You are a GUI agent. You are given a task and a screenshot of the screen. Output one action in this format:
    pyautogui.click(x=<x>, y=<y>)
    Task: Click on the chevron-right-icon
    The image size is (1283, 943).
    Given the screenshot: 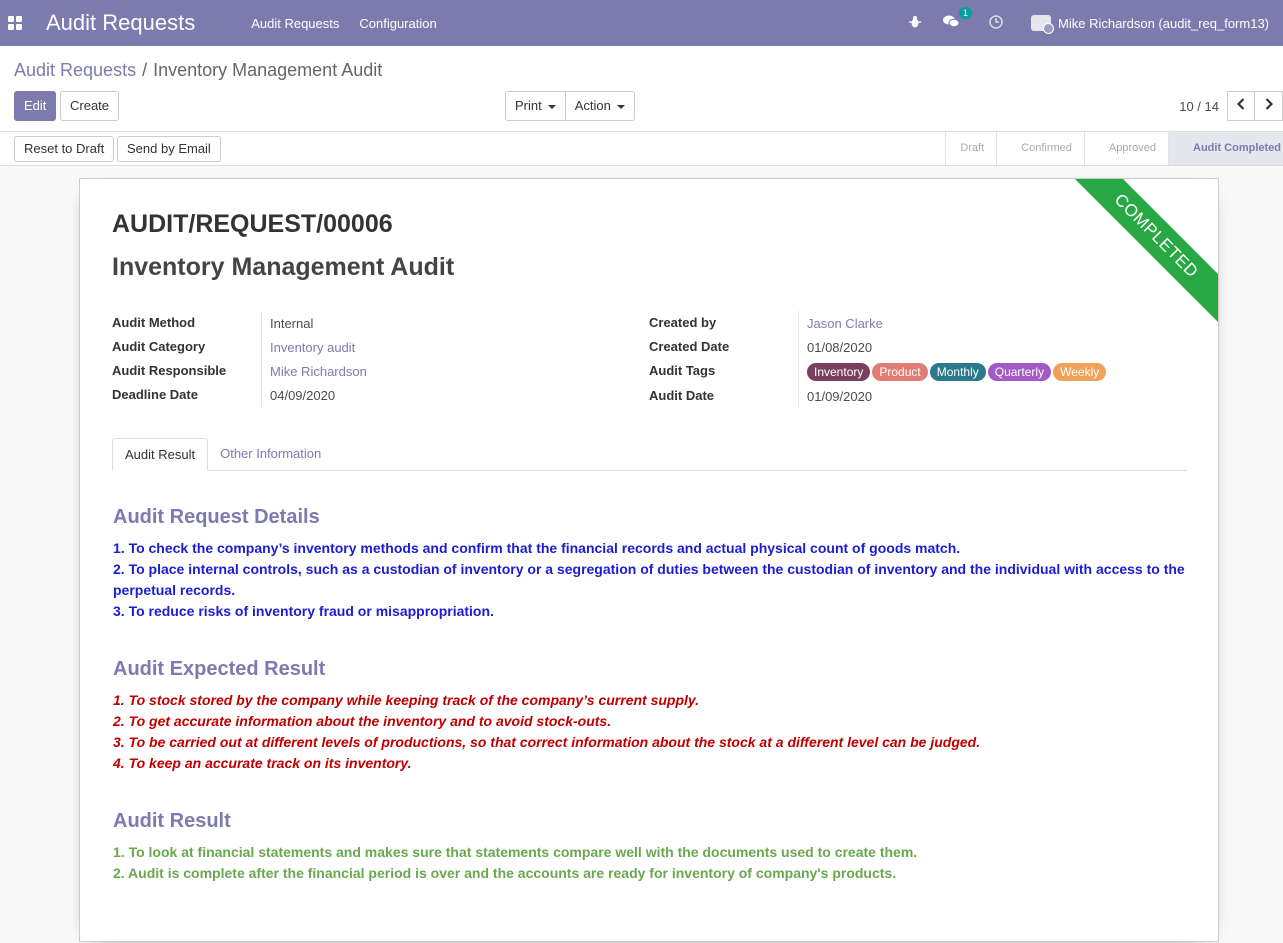 What is the action you would take?
    pyautogui.click(x=1269, y=104)
    